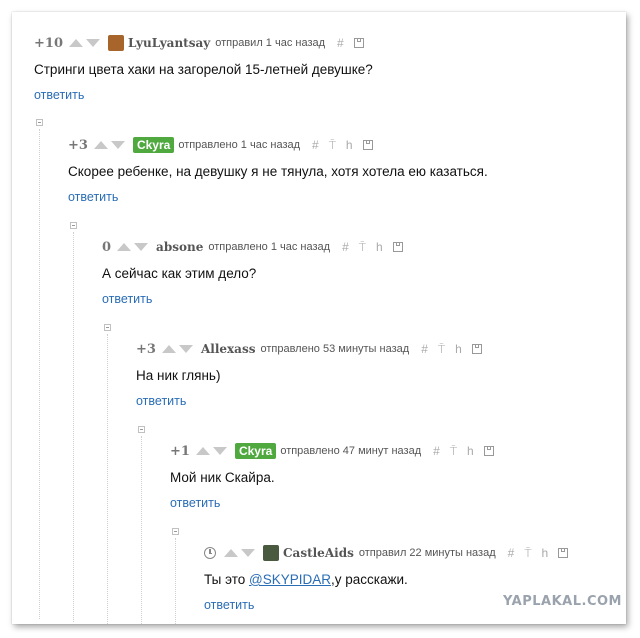  Describe the element at coordinates (228, 349) in the screenshot. I see `comment-author: Allexass` at that location.